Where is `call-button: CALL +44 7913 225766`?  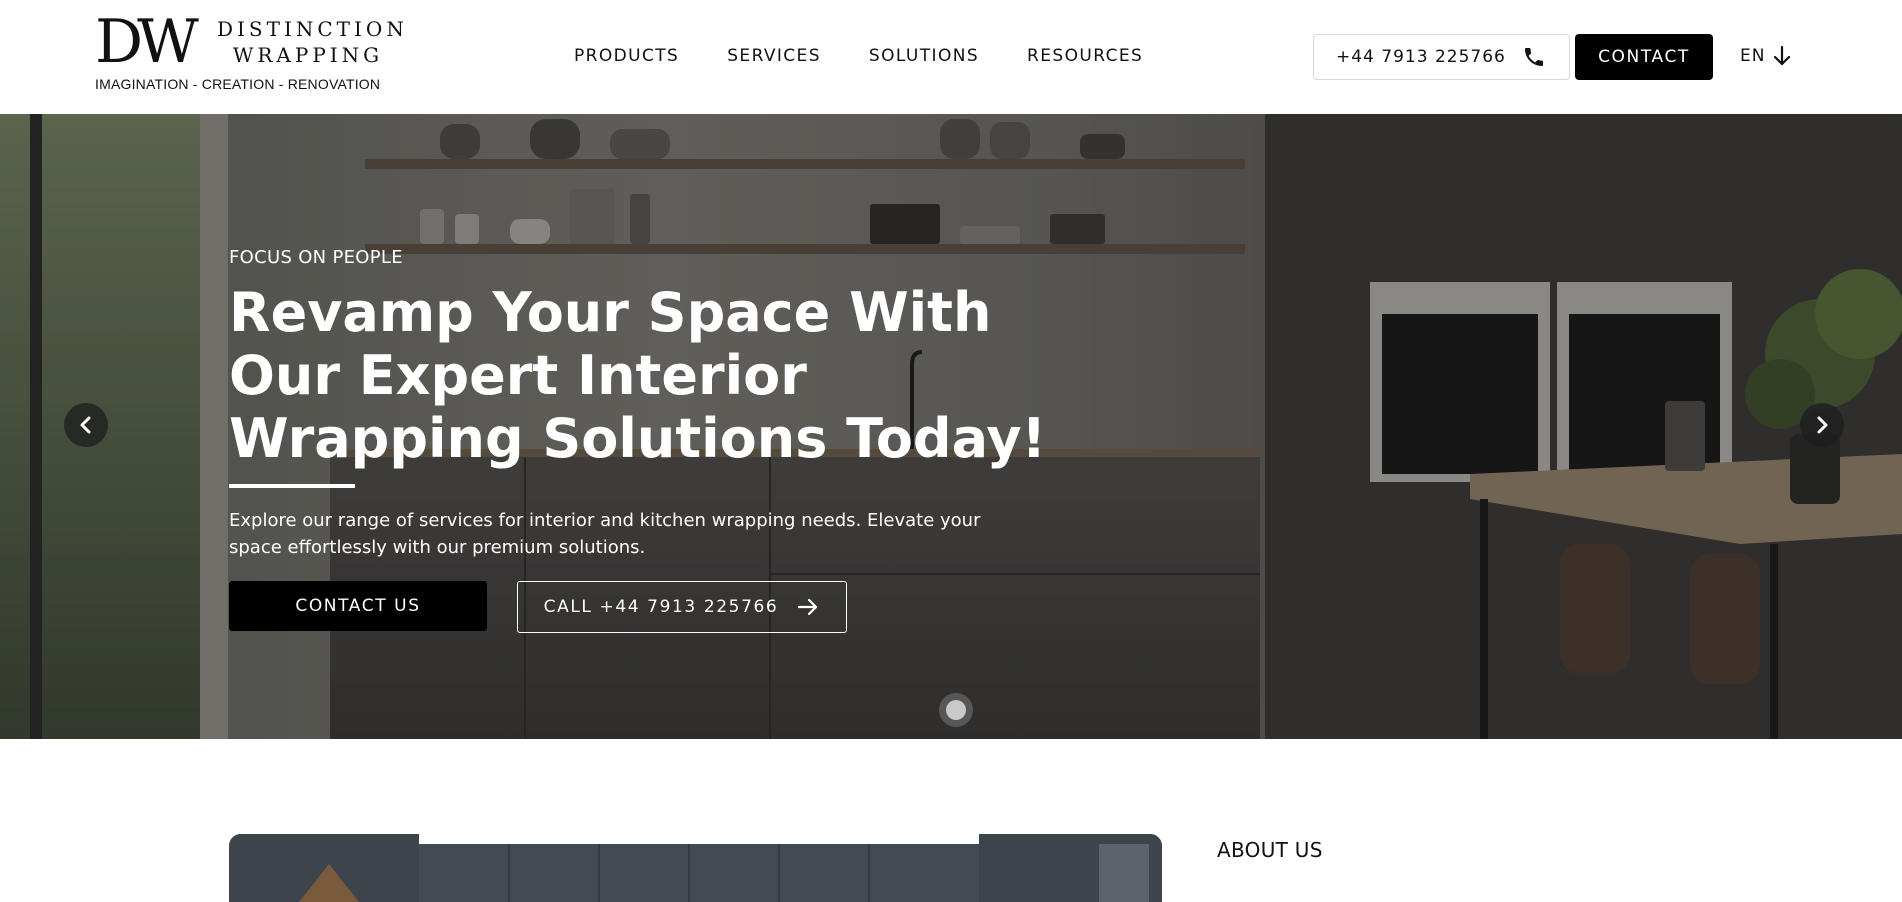
call-button: CALL +44 7913 225766 is located at coordinates (682, 607).